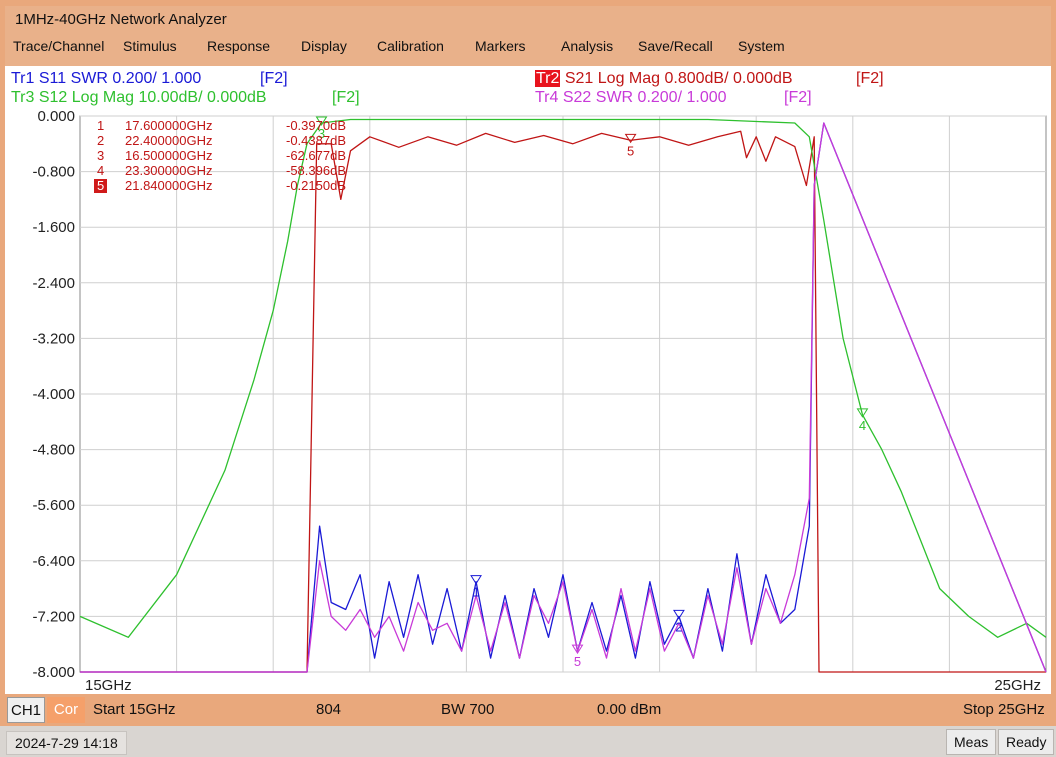 The height and width of the screenshot is (757, 1056). What do you see at coordinates (168, 185) in the screenshot?
I see `marker-table-frequency: 21.840000GHz` at bounding box center [168, 185].